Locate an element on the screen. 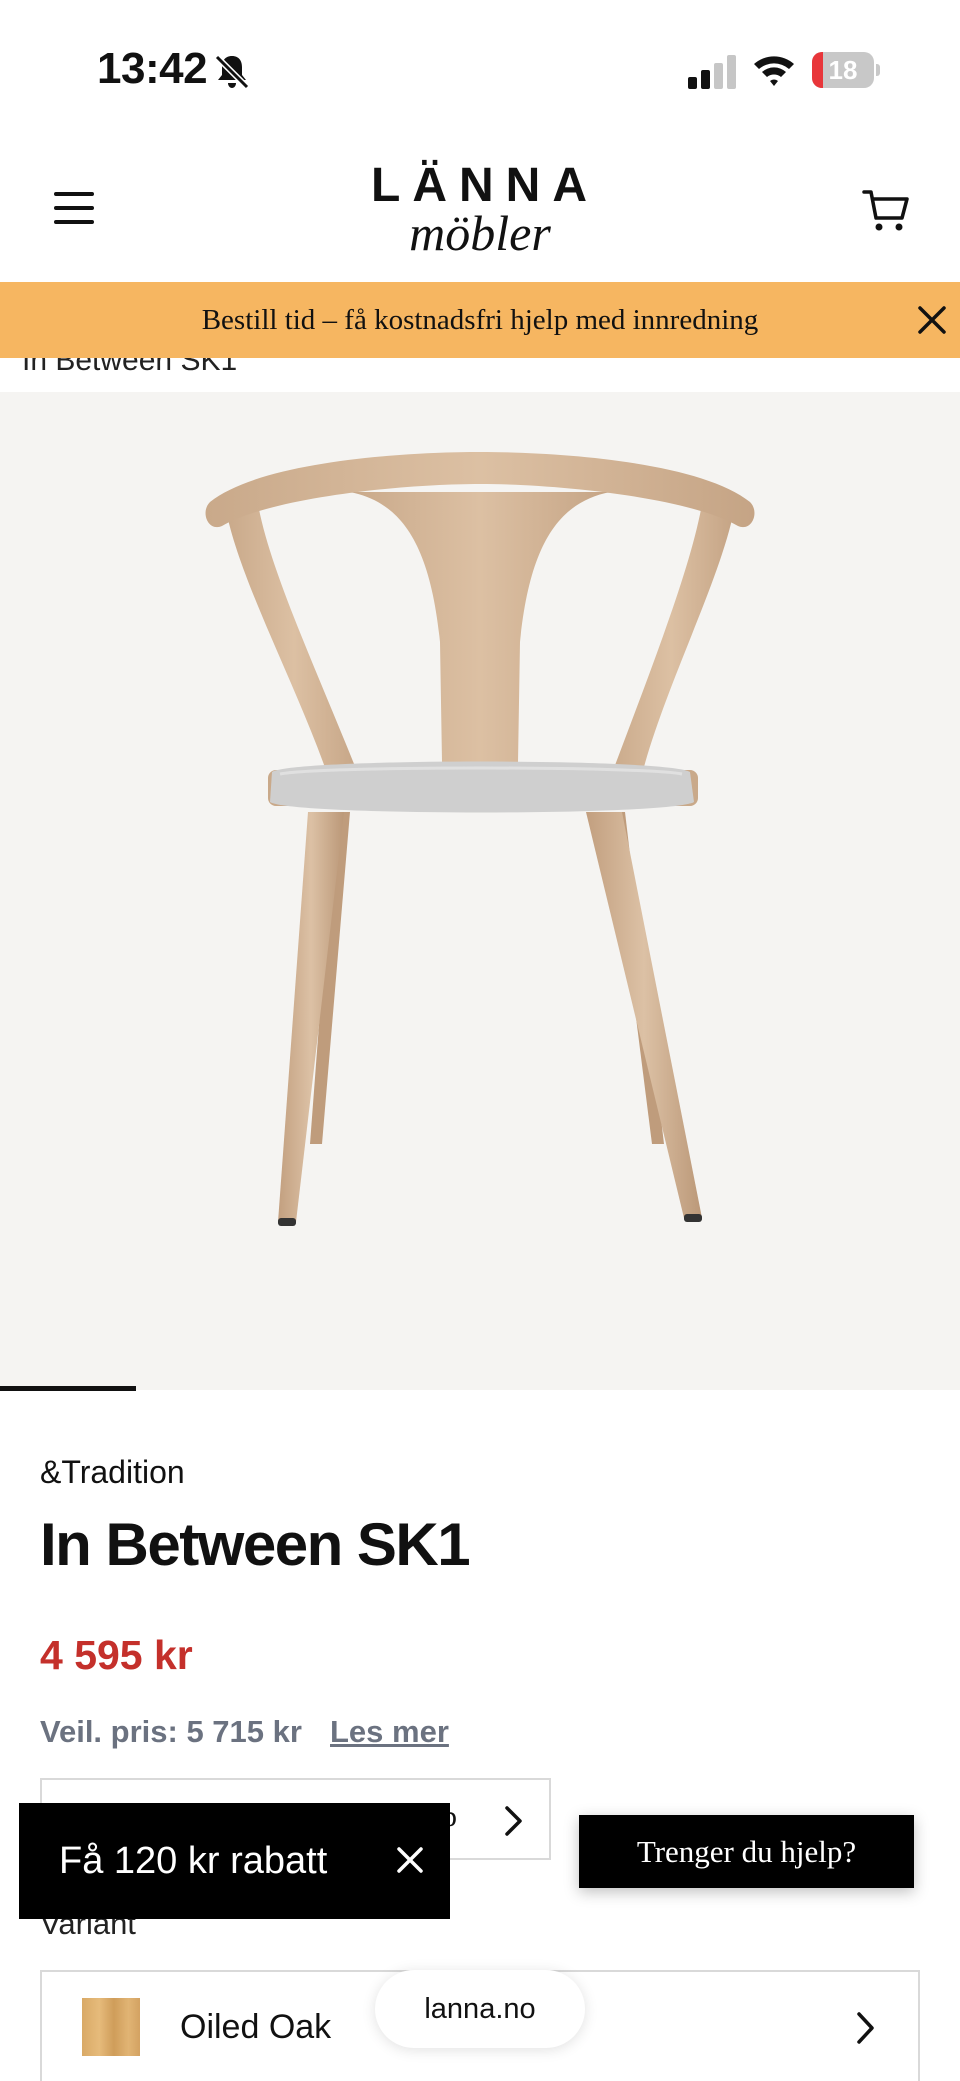  read-more-link: Les mer is located at coordinates (389, 1732).